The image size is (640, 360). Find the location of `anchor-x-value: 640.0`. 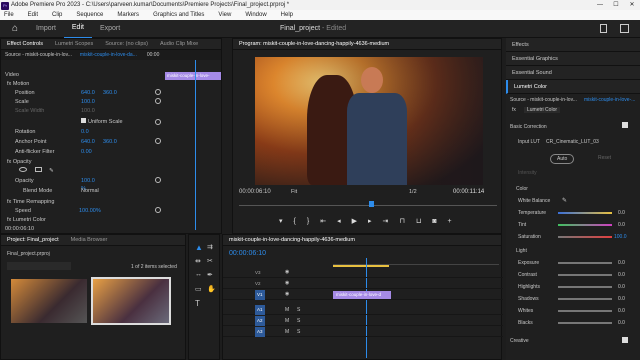

anchor-x-value: 640.0 is located at coordinates (88, 142).